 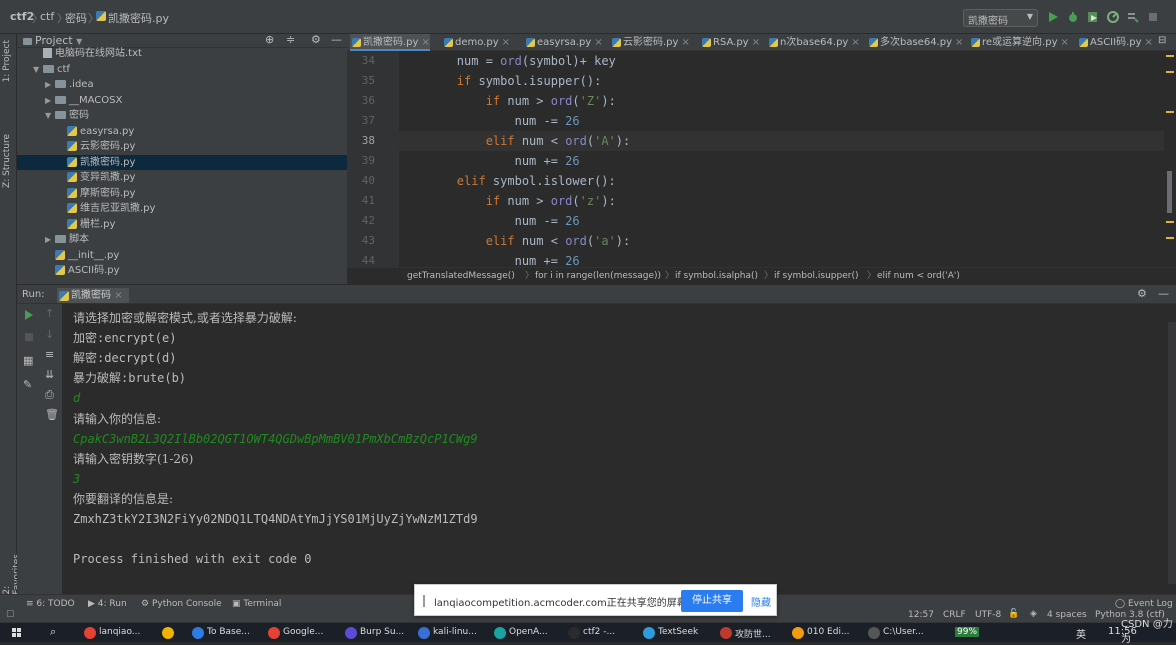 What do you see at coordinates (1013, 614) in the screenshot?
I see `lock-icon: 🔓` at bounding box center [1013, 614].